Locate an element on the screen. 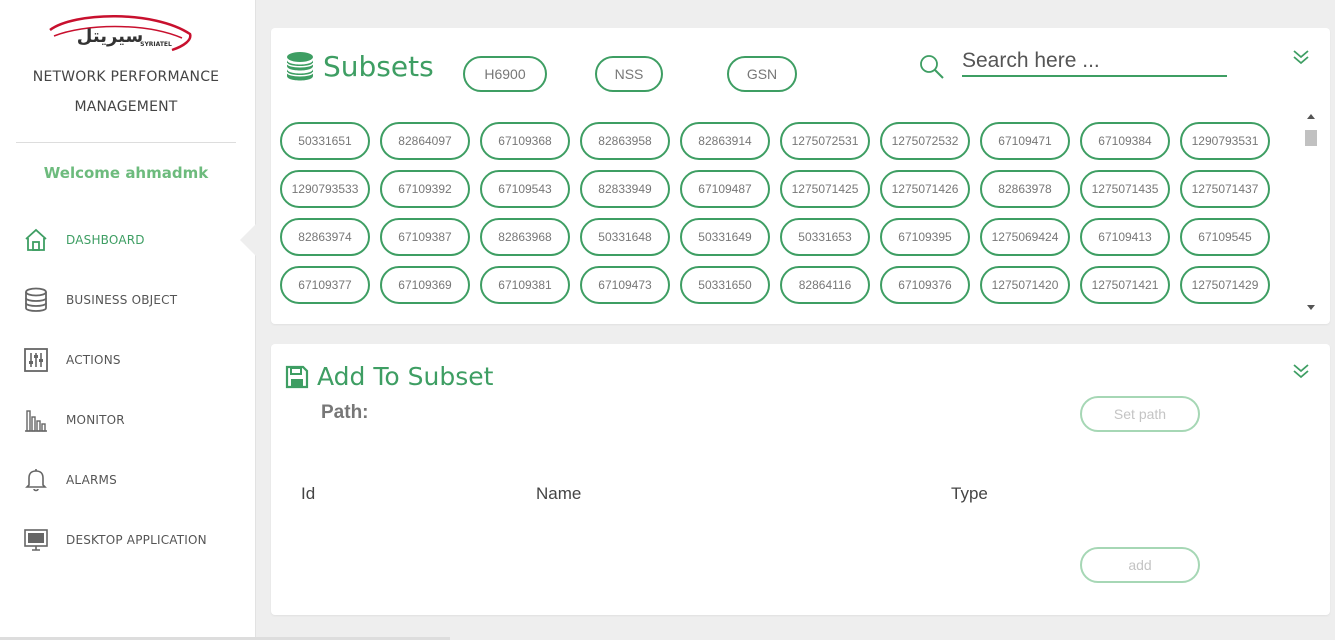 Image resolution: width=1335 pixels, height=640 pixels. scroll-down-icon is located at coordinates (1311, 307).